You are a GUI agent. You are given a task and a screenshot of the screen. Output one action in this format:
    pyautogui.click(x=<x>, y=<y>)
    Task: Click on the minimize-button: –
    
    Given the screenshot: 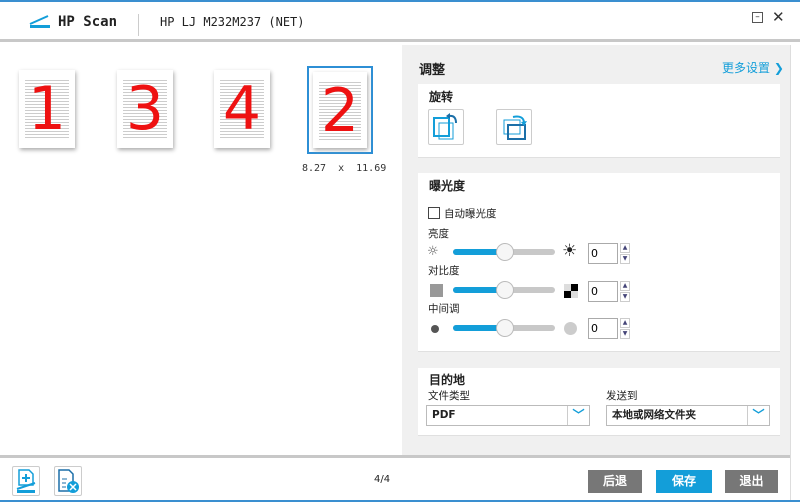 What is the action you would take?
    pyautogui.click(x=757, y=17)
    